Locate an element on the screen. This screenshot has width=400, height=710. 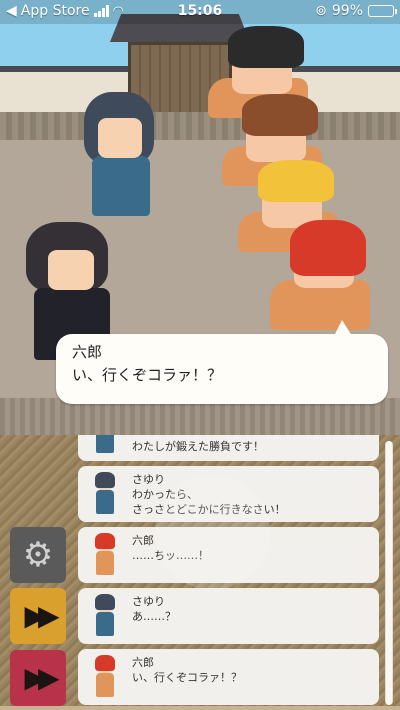
dialogue-text: い、行くぞコラァ！？ is located at coordinates (147, 375).